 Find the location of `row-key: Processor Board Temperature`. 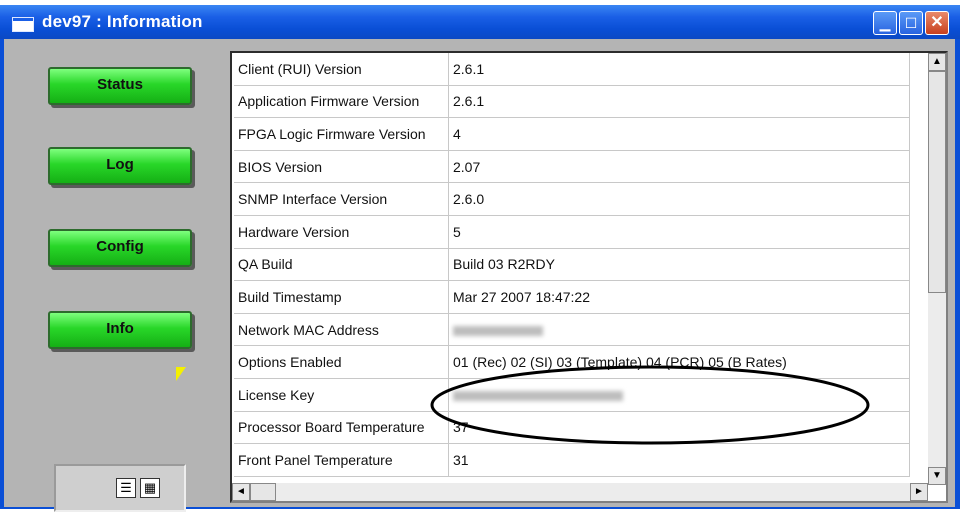

row-key: Processor Board Temperature is located at coordinates (341, 428).